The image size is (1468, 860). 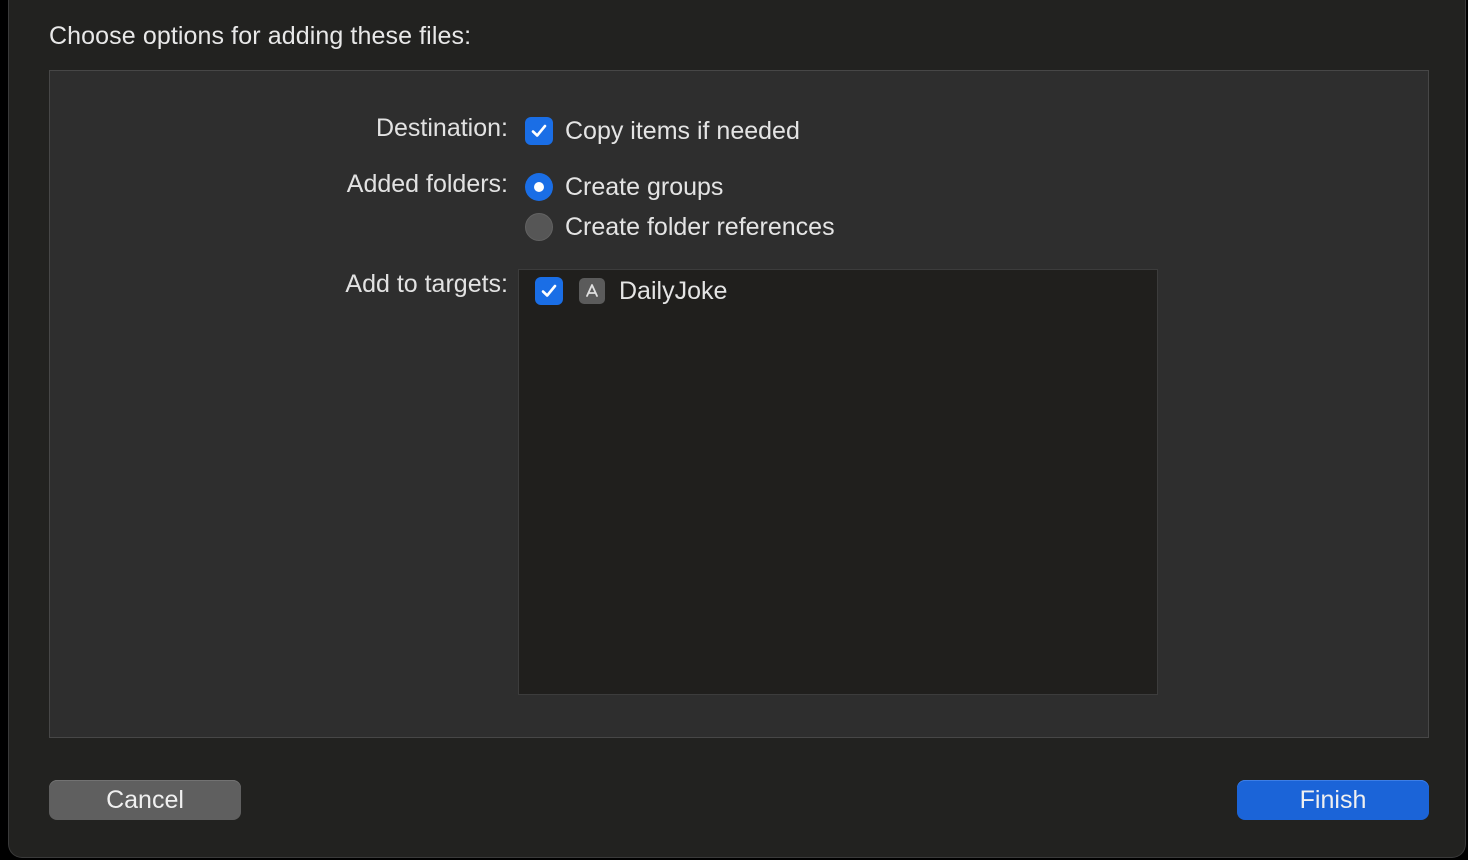 What do you see at coordinates (549, 291) in the screenshot?
I see `target-checkbox-icon` at bounding box center [549, 291].